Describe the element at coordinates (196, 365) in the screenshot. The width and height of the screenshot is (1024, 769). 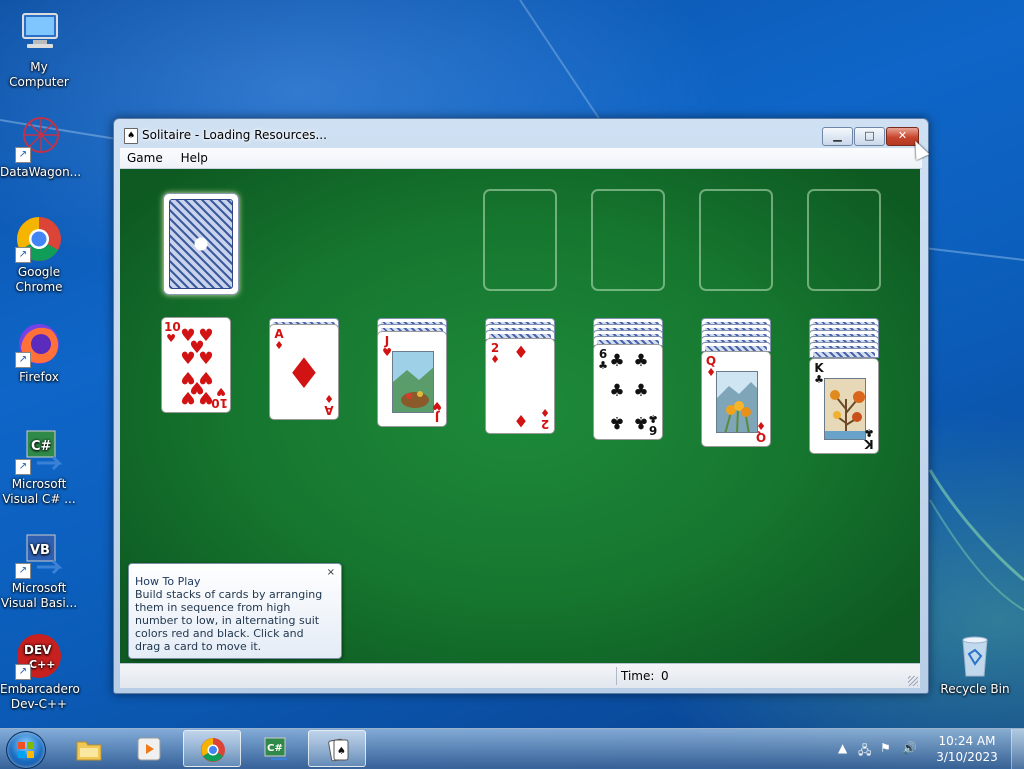
I see `playing-card-10-hearts: 10 ♥ ♥ ♥ ♥ ♥ ♥ ♥ ♥ ♥ ♥ ♥ 10 ♥` at that location.